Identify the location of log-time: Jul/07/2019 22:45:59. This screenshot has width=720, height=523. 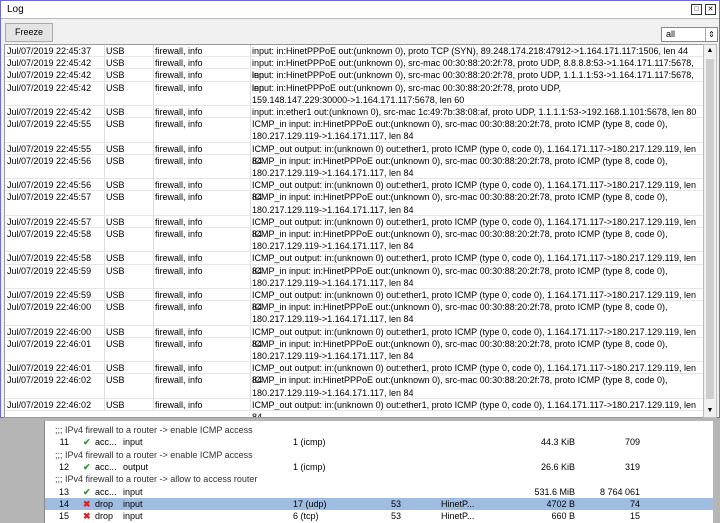
(56, 295).